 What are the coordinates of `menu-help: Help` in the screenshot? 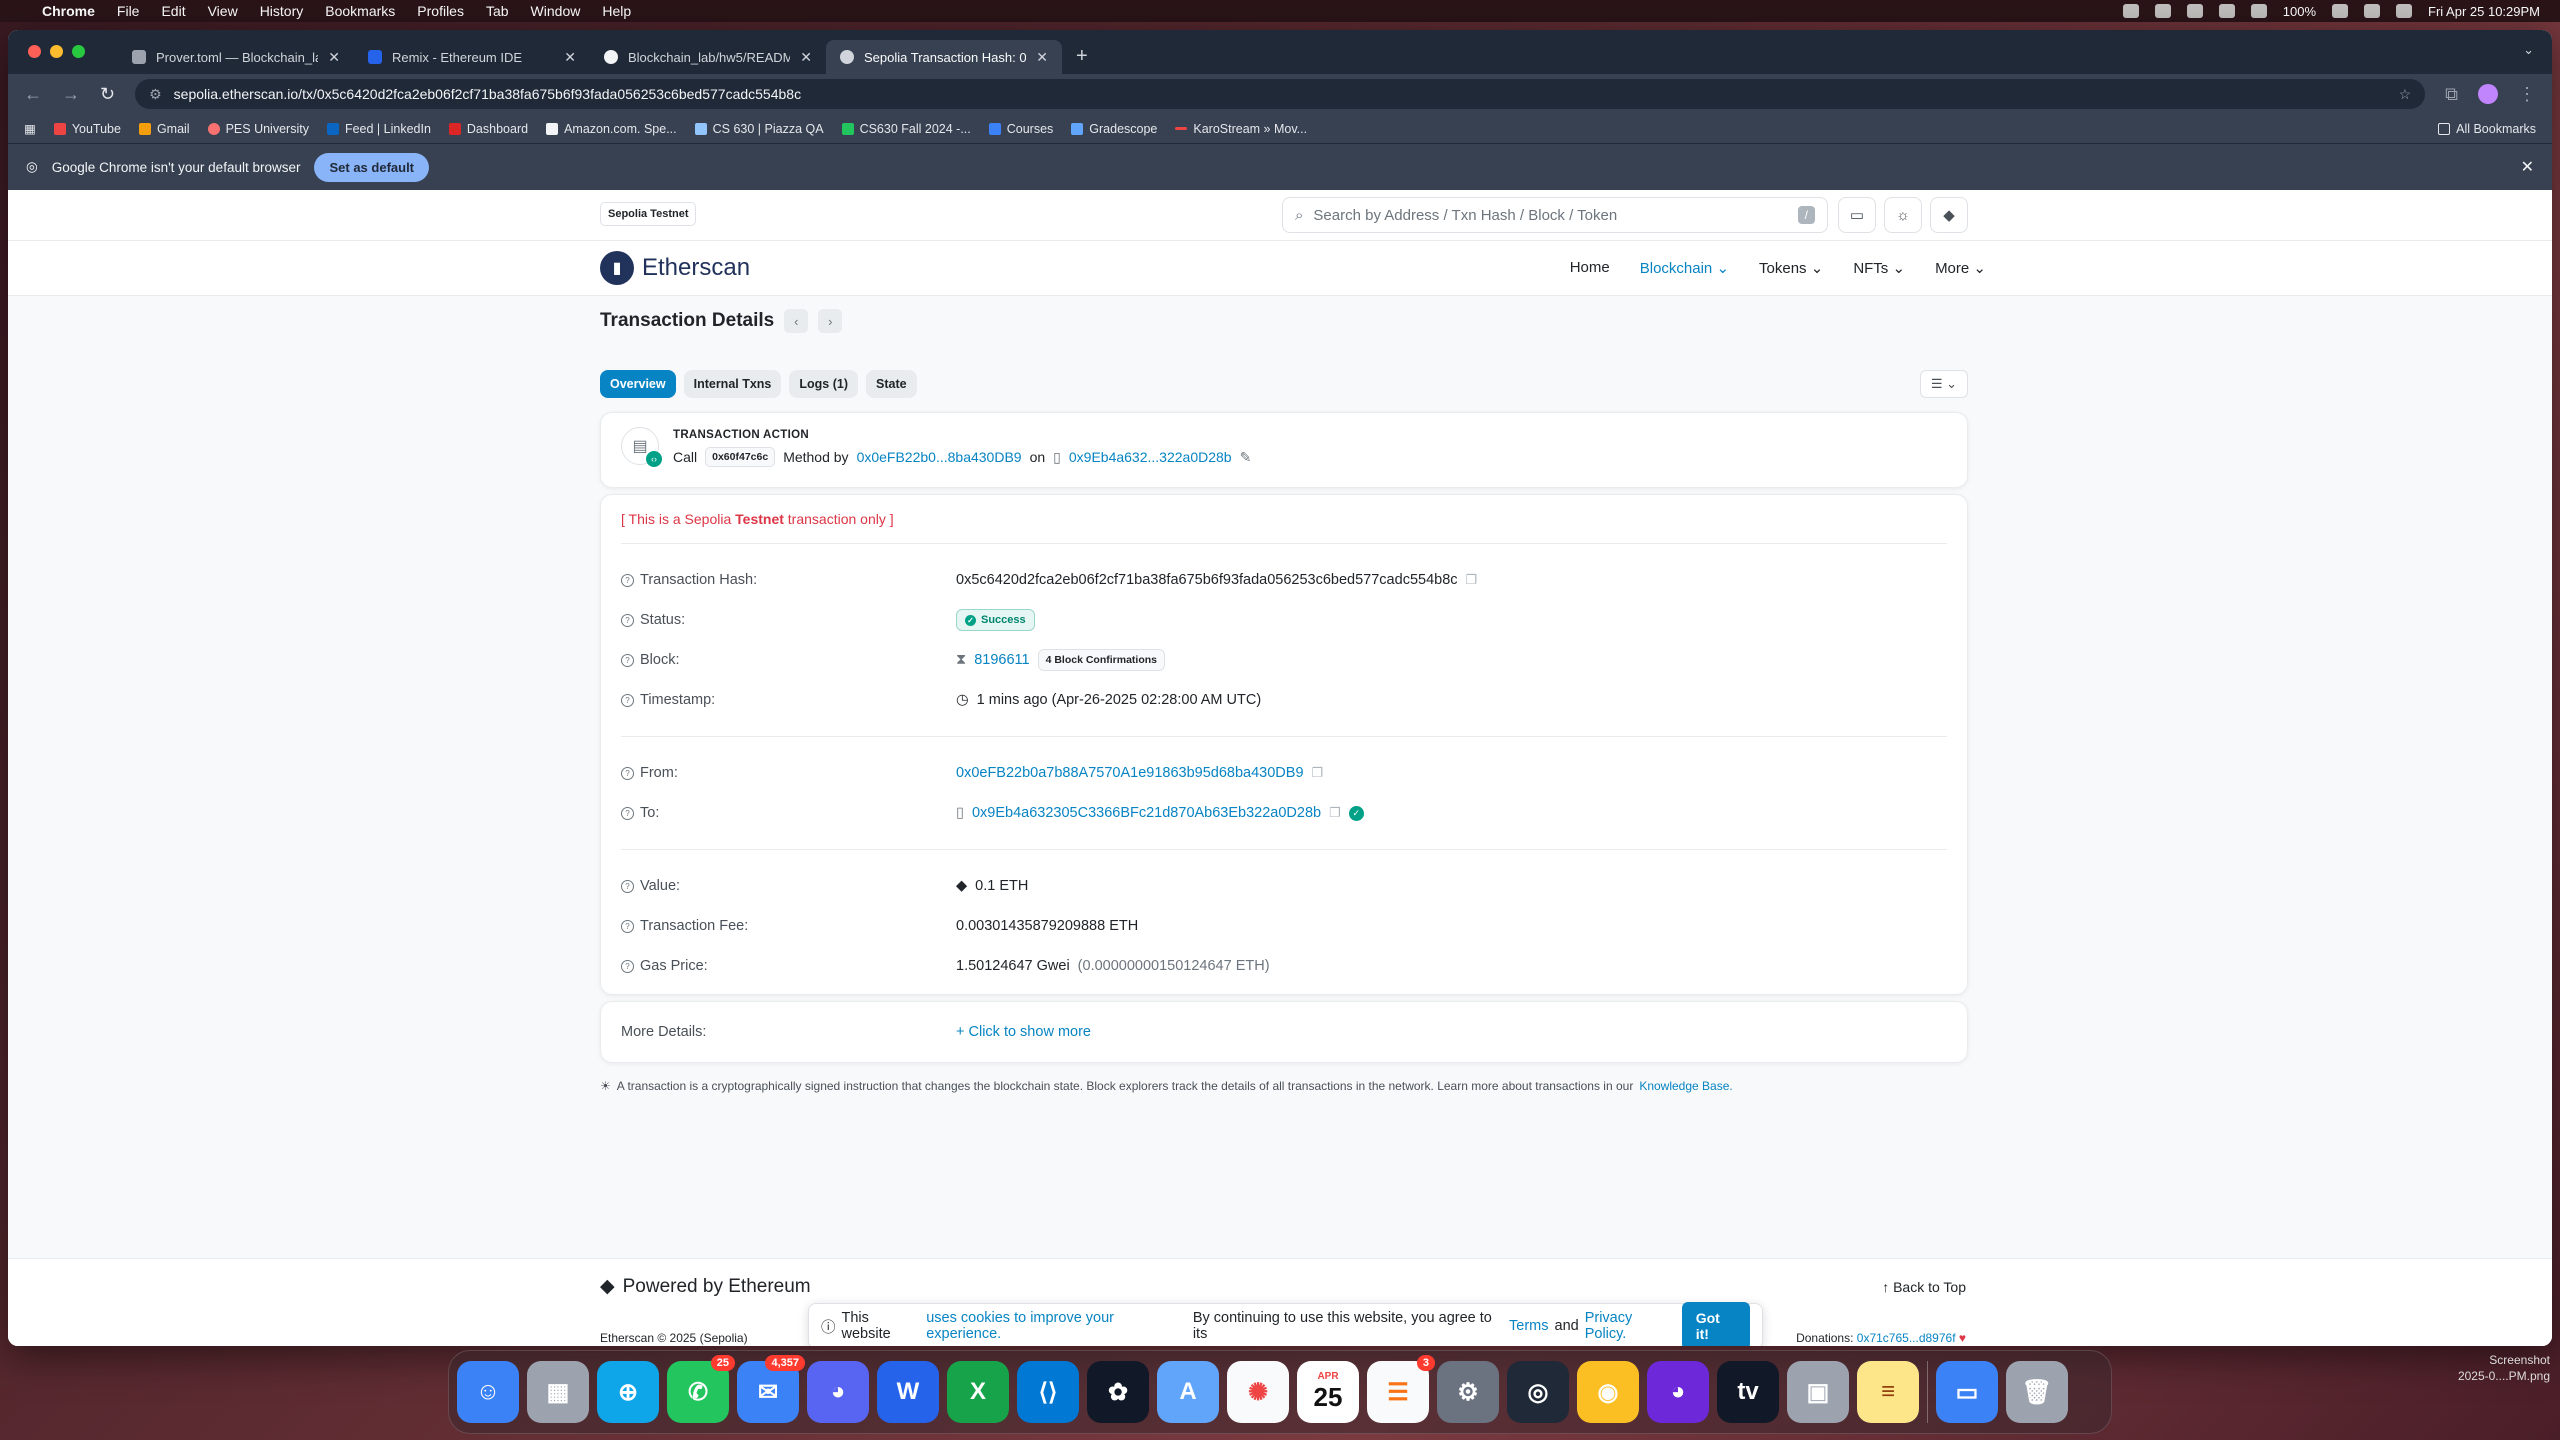 It's located at (616, 11).